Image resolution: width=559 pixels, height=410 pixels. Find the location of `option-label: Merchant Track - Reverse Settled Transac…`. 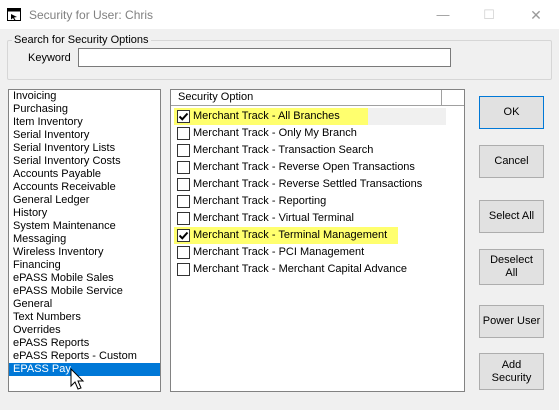

option-label: Merchant Track - Reverse Settled Transac… is located at coordinates (308, 184).